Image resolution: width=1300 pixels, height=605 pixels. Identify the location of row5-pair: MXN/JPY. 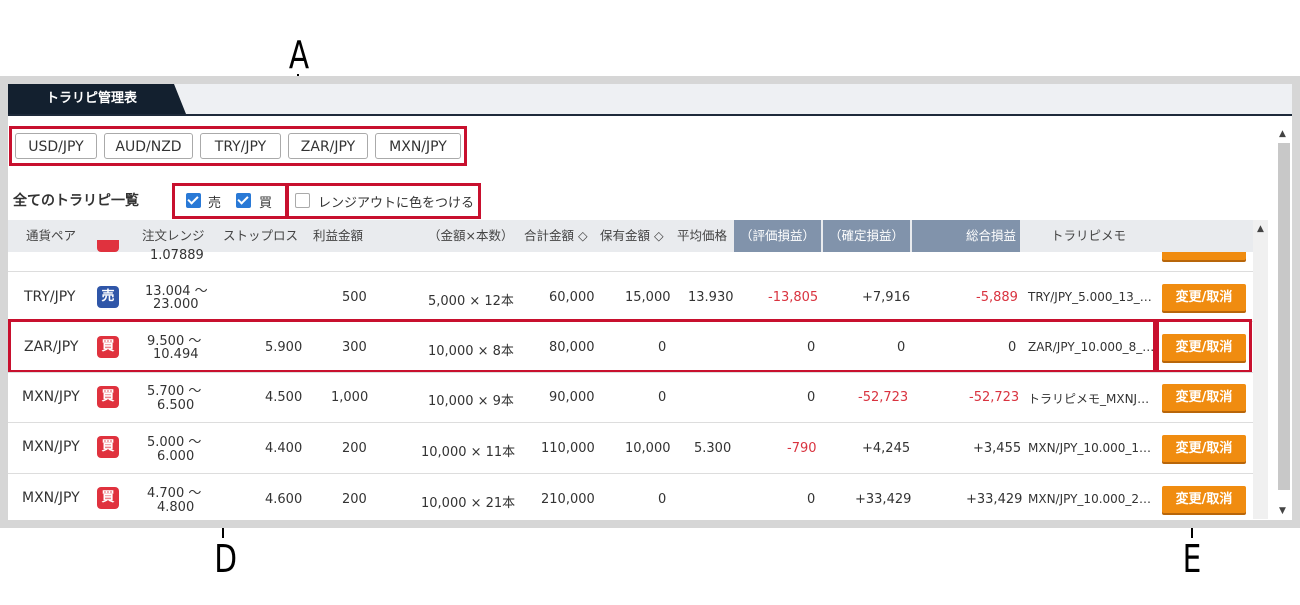
(51, 498).